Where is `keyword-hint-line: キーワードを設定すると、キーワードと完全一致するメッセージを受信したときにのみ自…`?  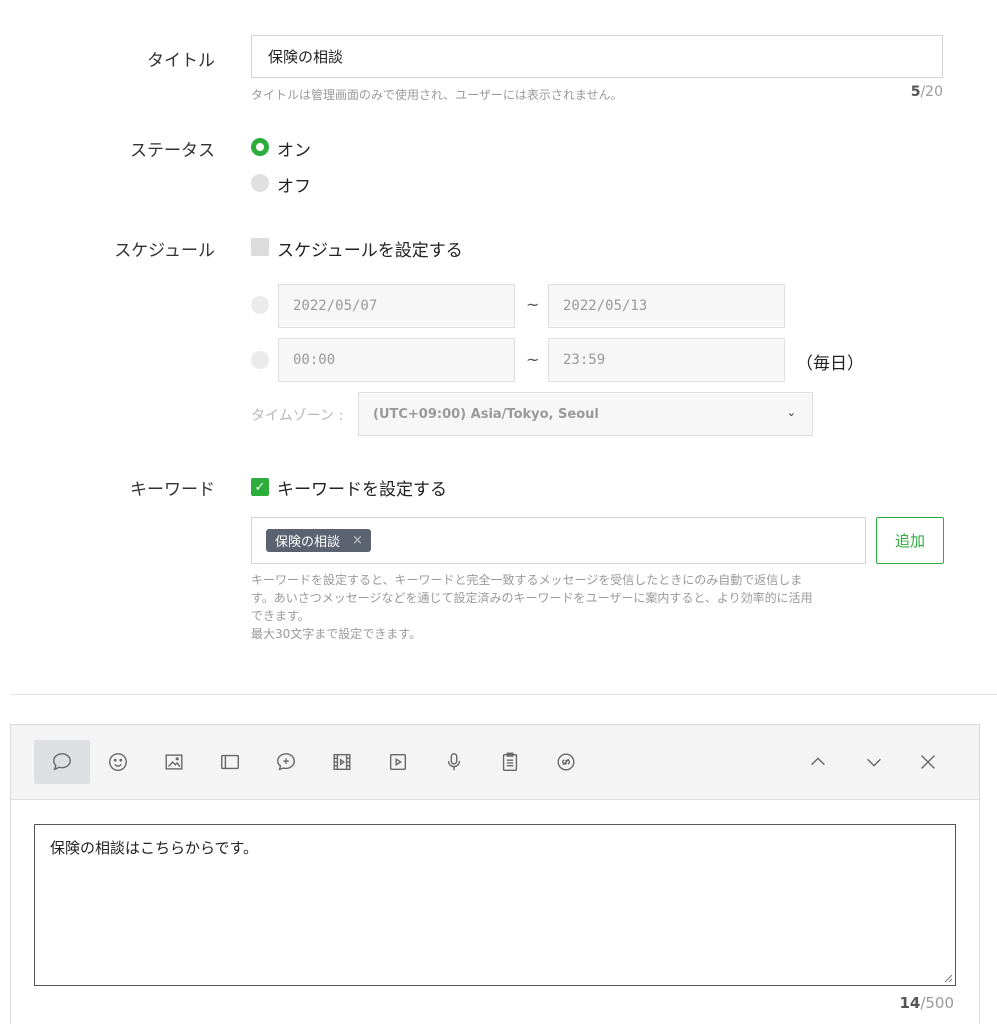
keyword-hint-line: キーワードを設定すると、キーワードと完全一致するメッセージを受信したときにのみ自… is located at coordinates (527, 580).